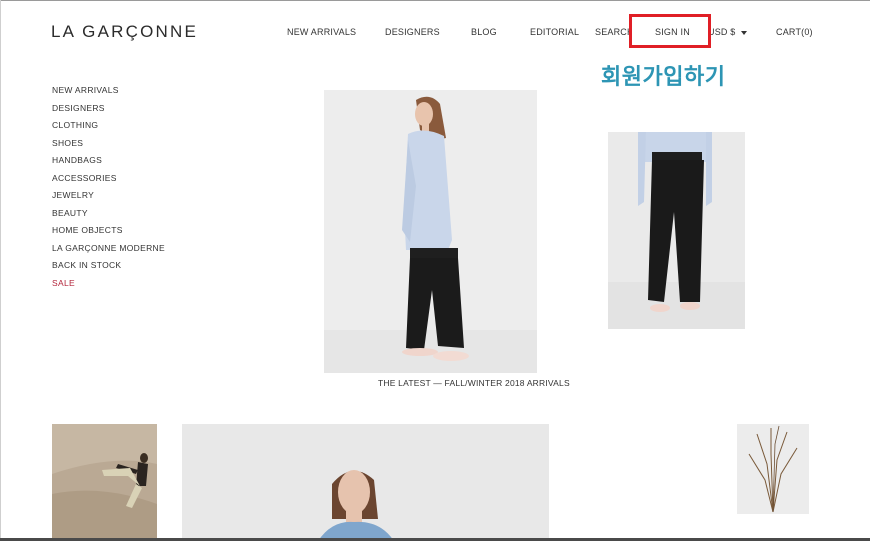 This screenshot has height=541, width=870. I want to click on landscape-photo-image, so click(104, 482).